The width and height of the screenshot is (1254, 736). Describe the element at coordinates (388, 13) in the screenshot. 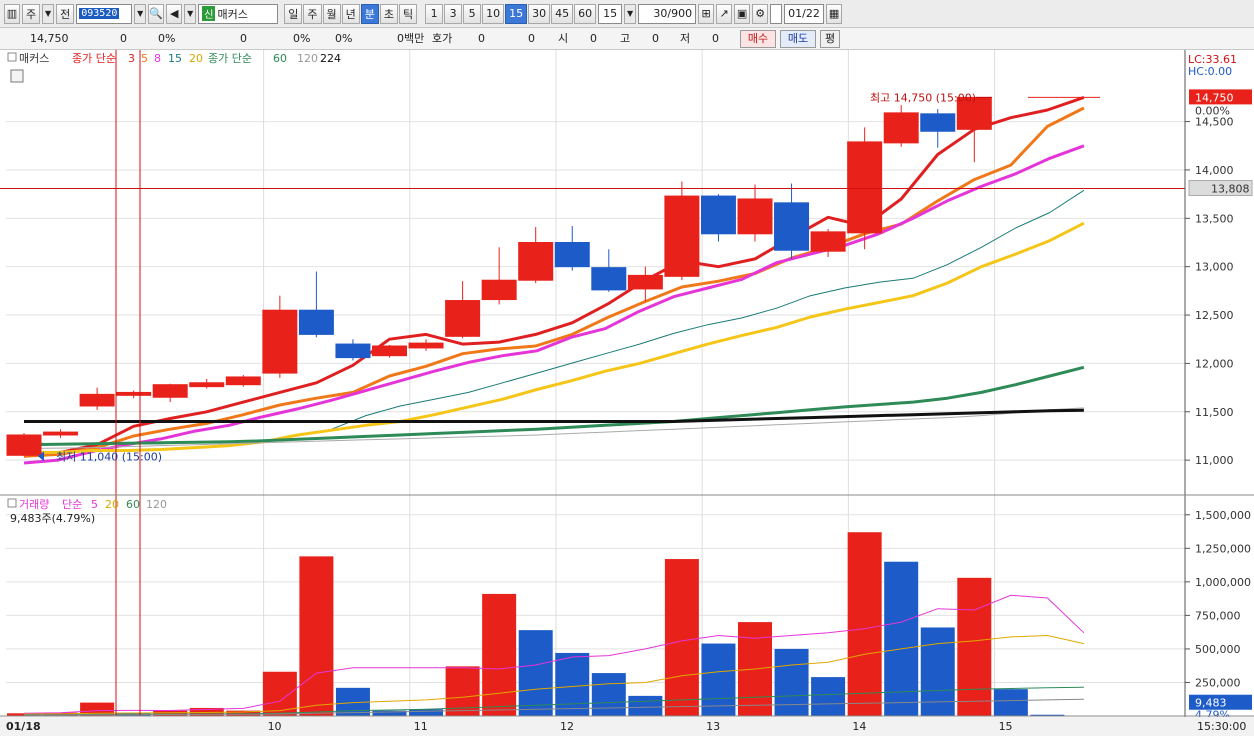

I see `period-button: 초` at that location.